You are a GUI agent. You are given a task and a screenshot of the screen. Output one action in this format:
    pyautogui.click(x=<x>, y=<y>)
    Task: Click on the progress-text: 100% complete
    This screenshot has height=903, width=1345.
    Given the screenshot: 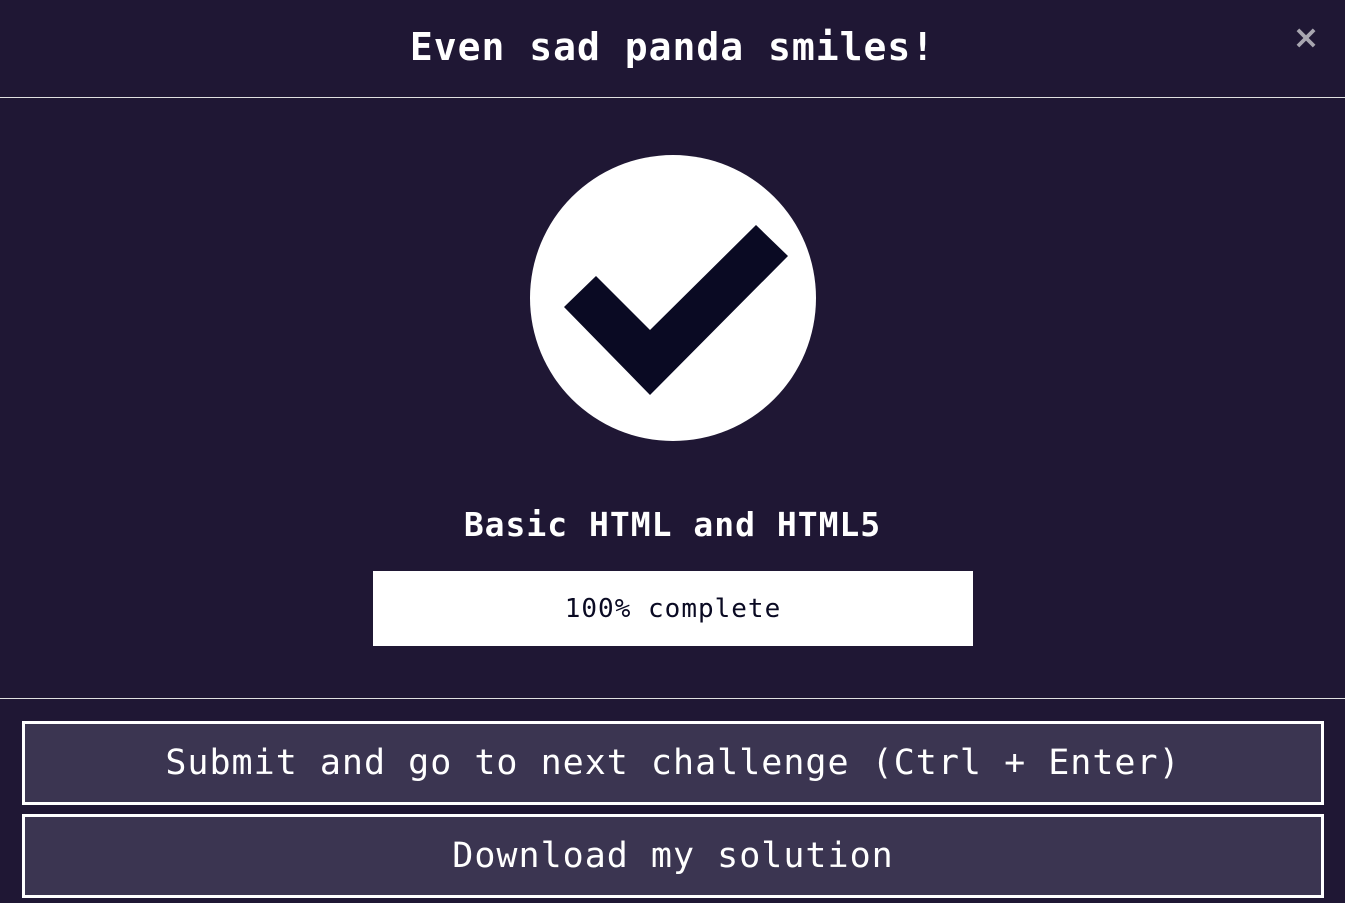 What is the action you would take?
    pyautogui.click(x=673, y=608)
    